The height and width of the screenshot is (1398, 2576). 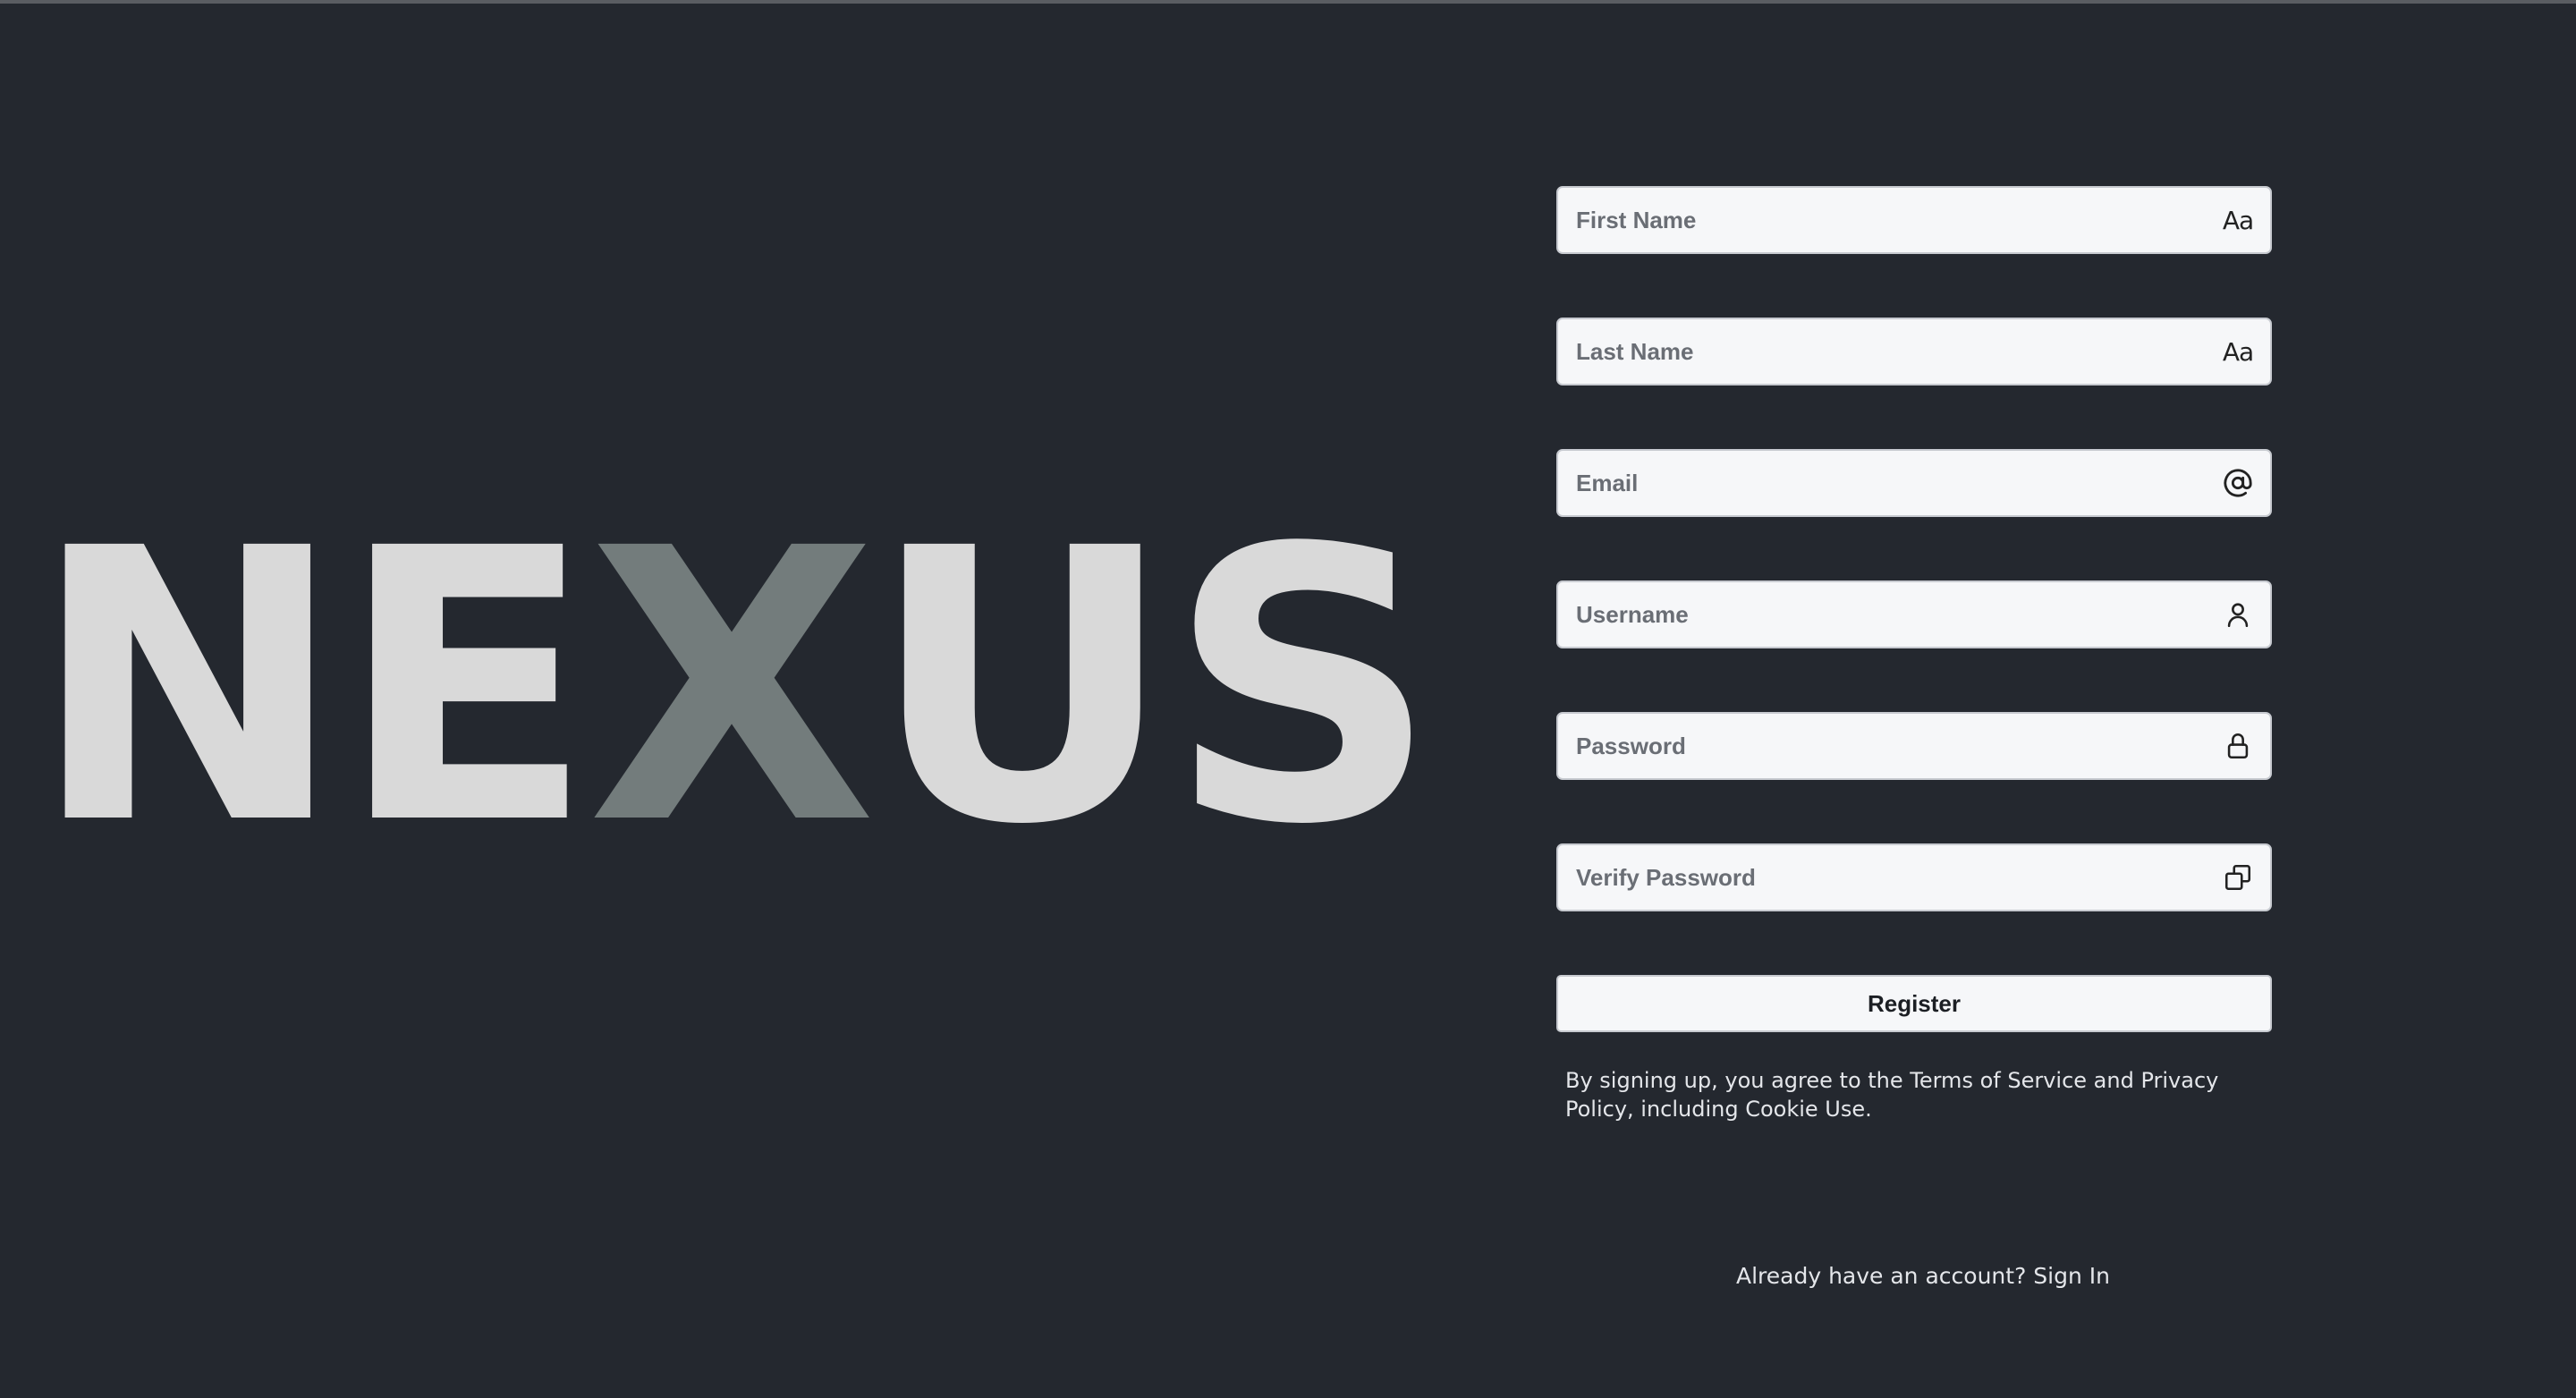 I want to click on register-button: Register, so click(x=1914, y=1003).